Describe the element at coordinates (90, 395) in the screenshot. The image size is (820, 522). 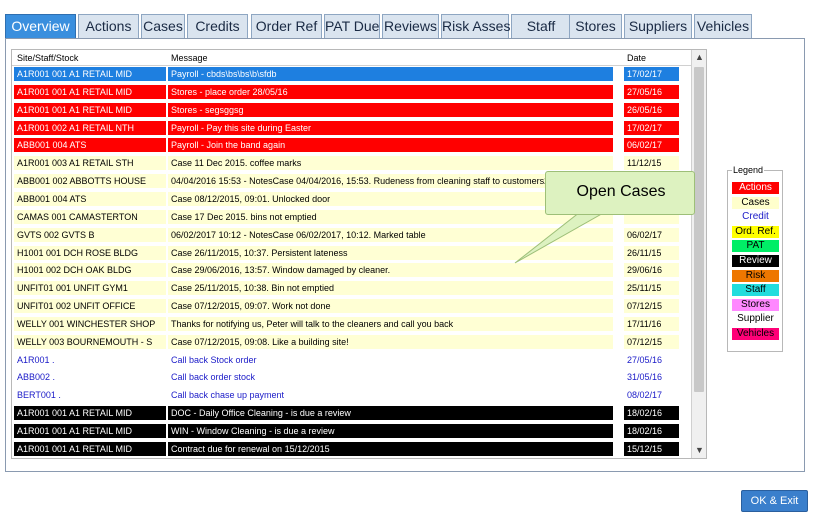
I see `row-site-cell: BERT001 .` at that location.